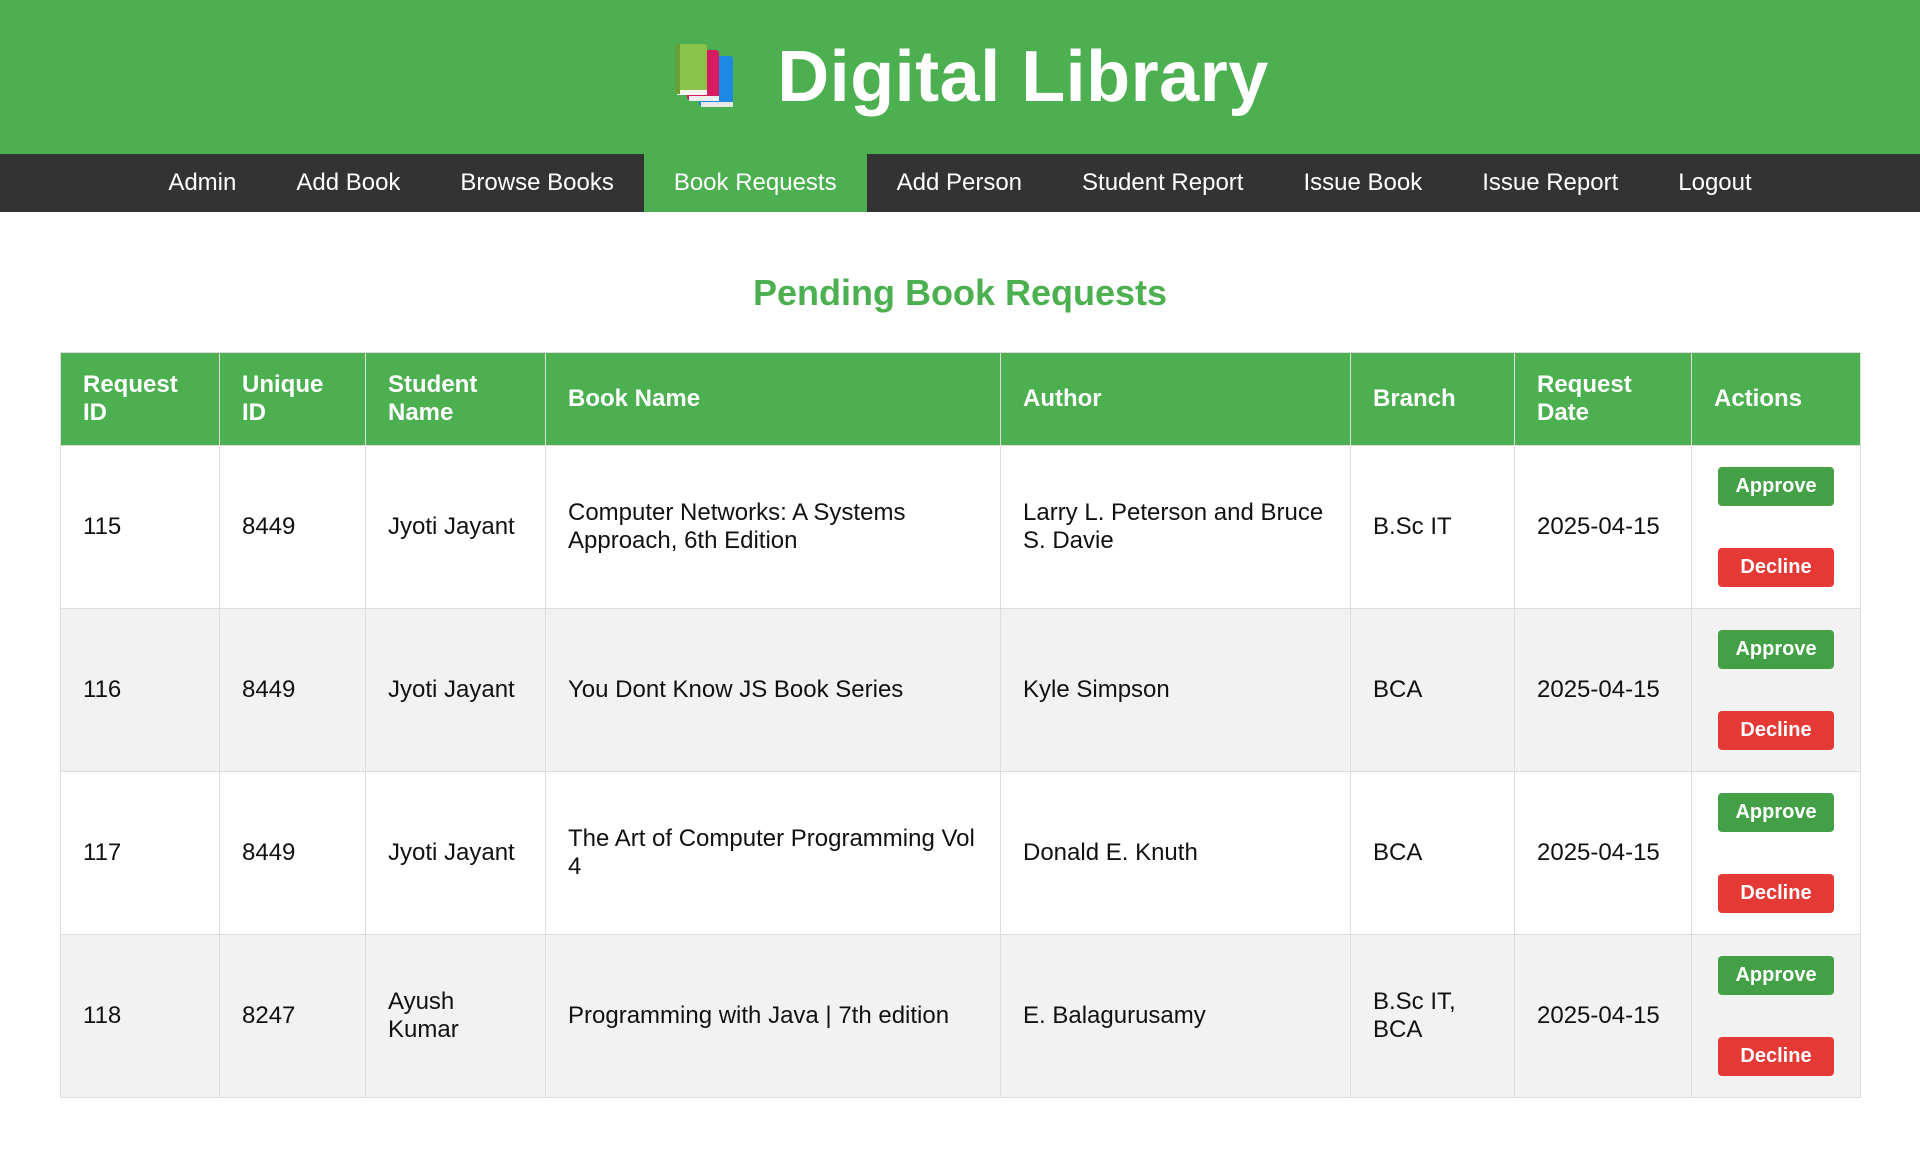  What do you see at coordinates (1550, 183) in the screenshot?
I see `nav-issue-report: Issue Report` at bounding box center [1550, 183].